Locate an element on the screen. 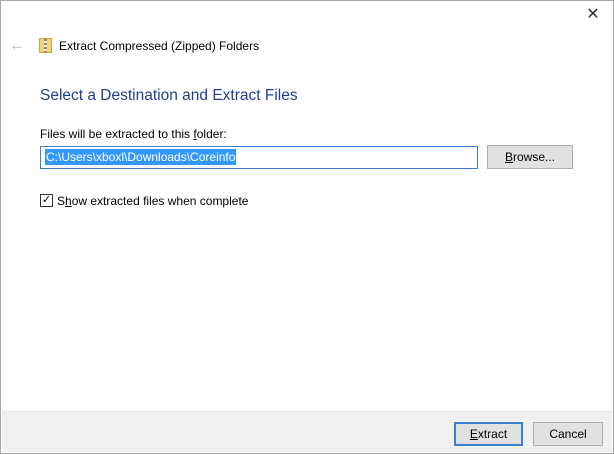 The width and height of the screenshot is (614, 454). label-text: older: is located at coordinates (211, 134).